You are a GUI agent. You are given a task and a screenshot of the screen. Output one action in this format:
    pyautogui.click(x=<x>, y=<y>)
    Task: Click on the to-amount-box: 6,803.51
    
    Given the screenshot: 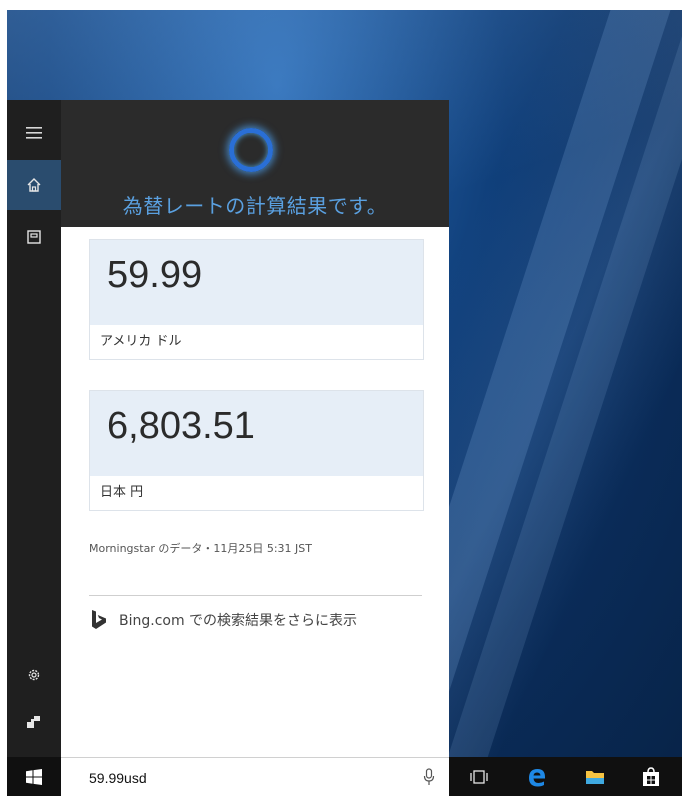 What is the action you would take?
    pyautogui.click(x=256, y=433)
    